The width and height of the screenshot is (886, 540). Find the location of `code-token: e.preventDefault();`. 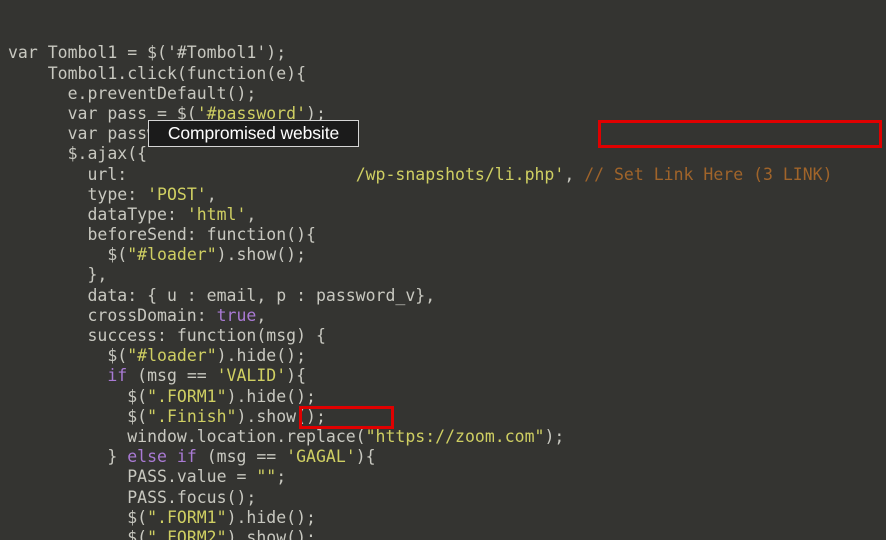

code-token: e.preventDefault(); is located at coordinates (132, 93).